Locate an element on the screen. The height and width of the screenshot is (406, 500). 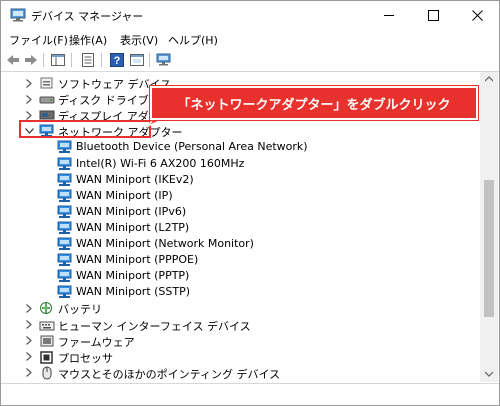
forward-button is located at coordinates (31, 60).